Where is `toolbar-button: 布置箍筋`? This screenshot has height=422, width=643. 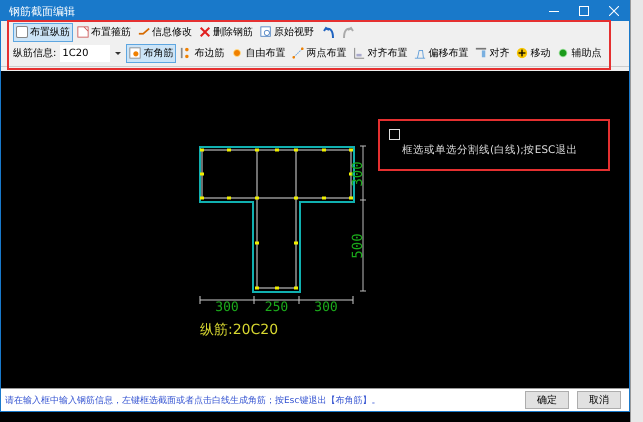
toolbar-button: 布置箍筋 is located at coordinates (104, 32).